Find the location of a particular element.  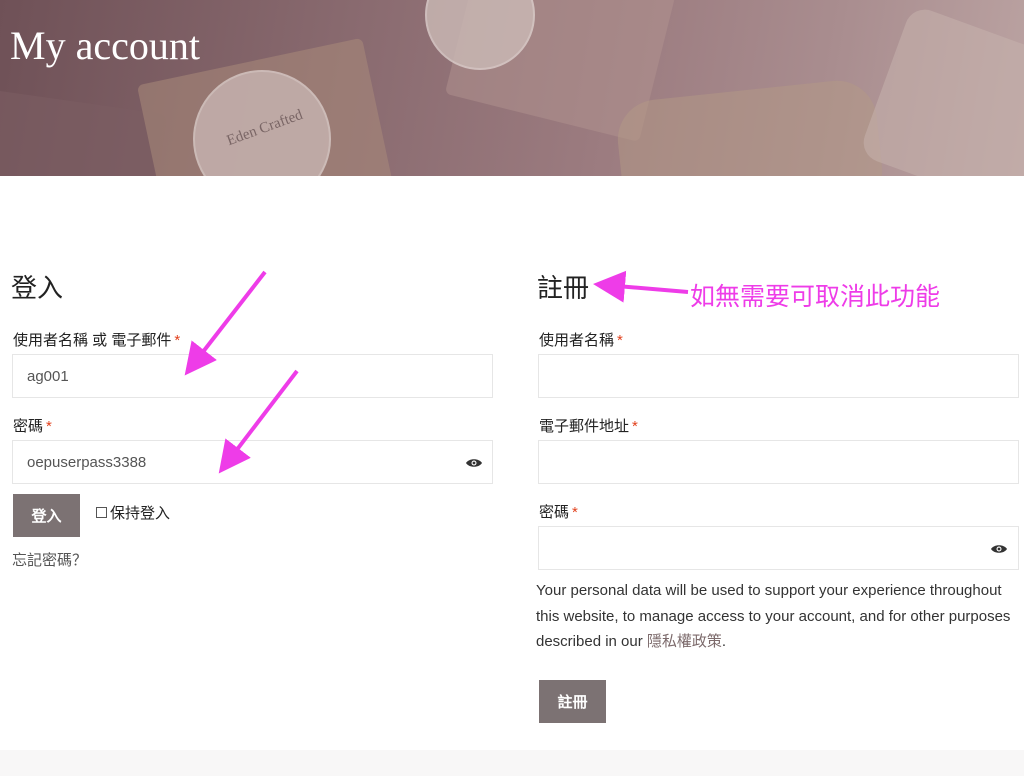

register-password-input is located at coordinates (778, 548).